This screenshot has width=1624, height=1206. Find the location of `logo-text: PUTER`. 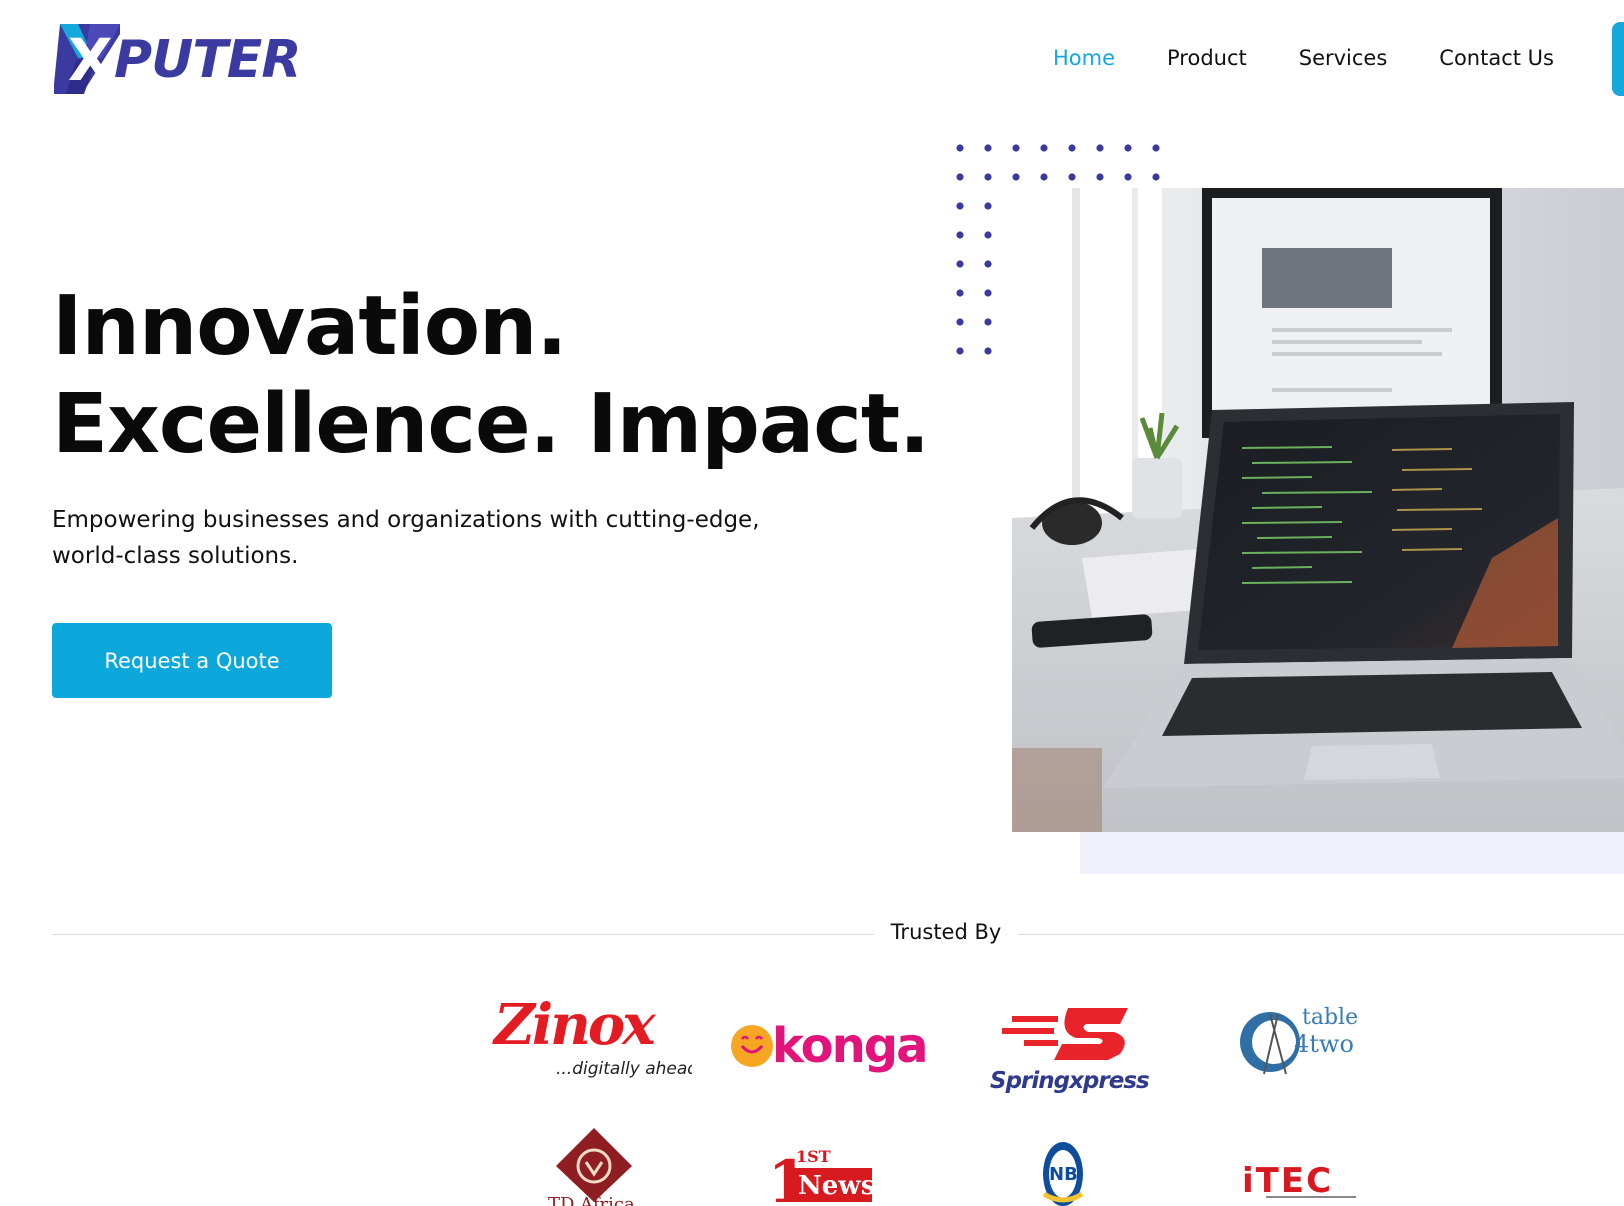

logo-text: PUTER is located at coordinates (207, 60).